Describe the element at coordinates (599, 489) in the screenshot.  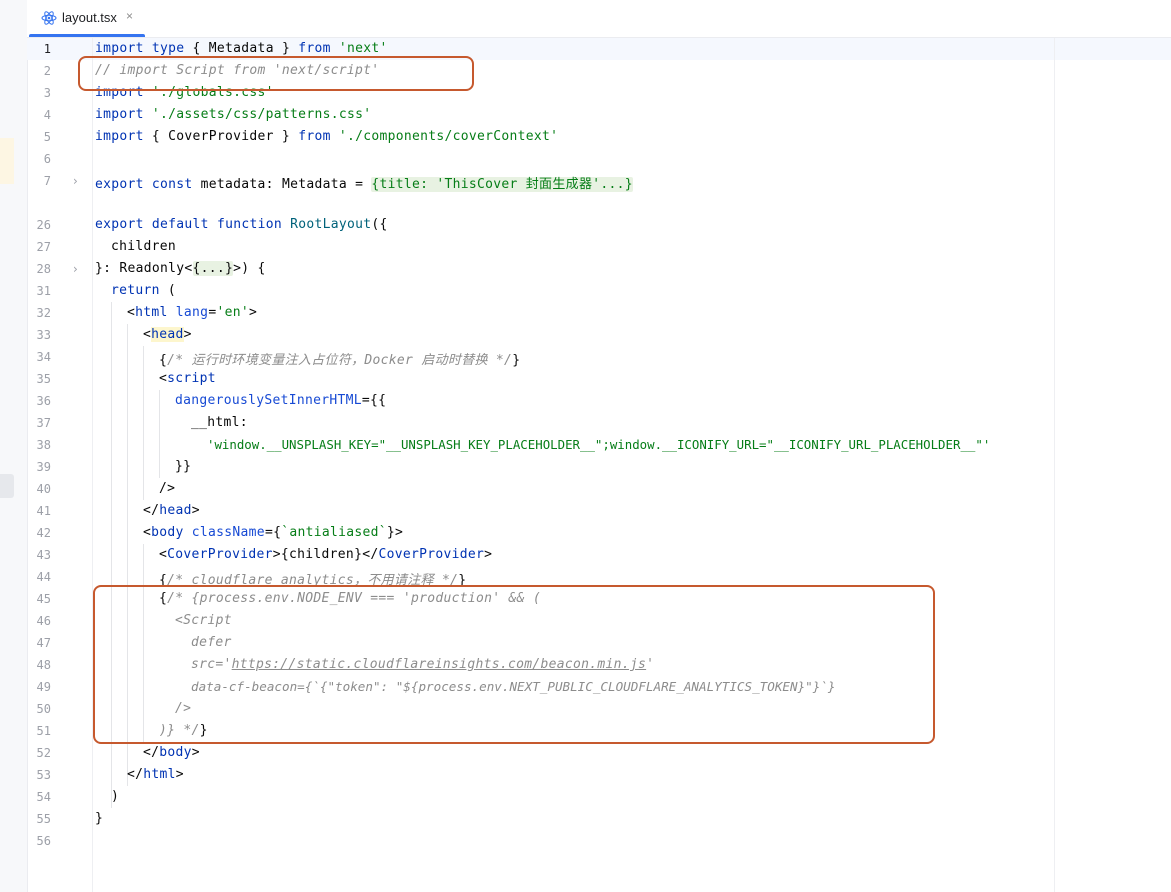
I see `code-line-40: 40 />` at that location.